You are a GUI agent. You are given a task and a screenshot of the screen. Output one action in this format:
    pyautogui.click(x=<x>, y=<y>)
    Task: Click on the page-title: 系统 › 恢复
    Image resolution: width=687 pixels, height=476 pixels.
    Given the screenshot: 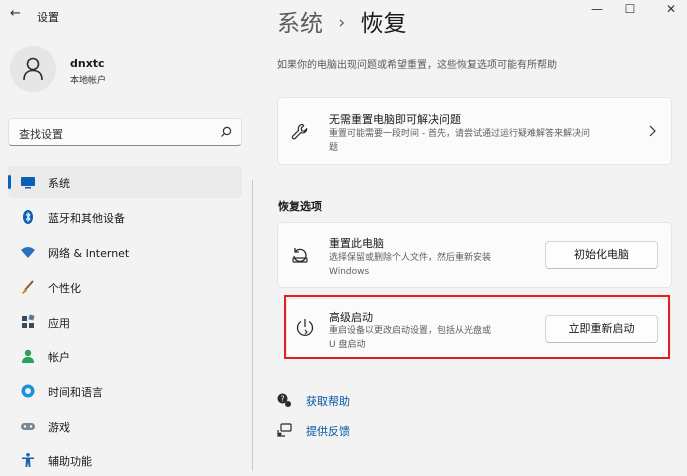 What is the action you would take?
    pyautogui.click(x=341, y=21)
    